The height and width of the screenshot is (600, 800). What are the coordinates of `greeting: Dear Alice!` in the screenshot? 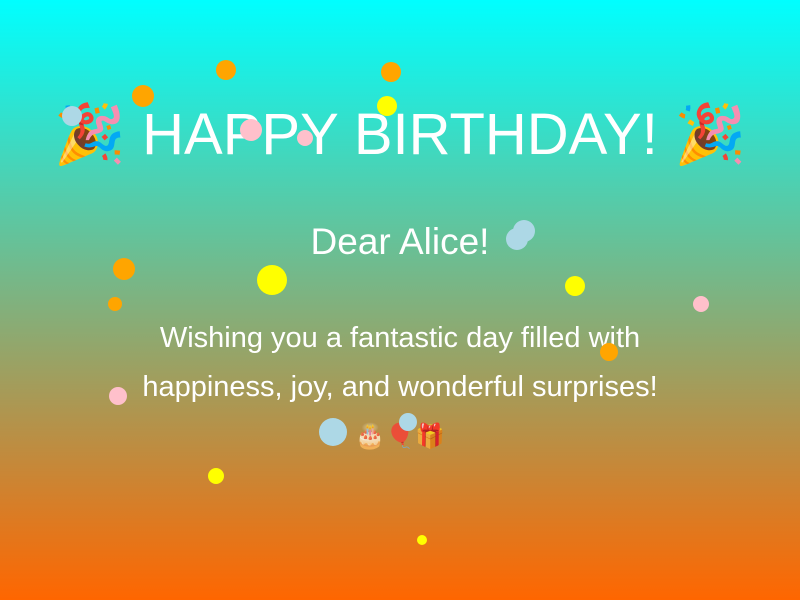 It's located at (400, 241).